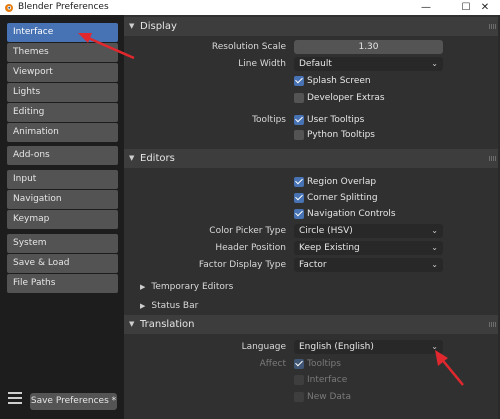  Describe the element at coordinates (327, 380) in the screenshot. I see `checkbox-label: Interface` at that location.